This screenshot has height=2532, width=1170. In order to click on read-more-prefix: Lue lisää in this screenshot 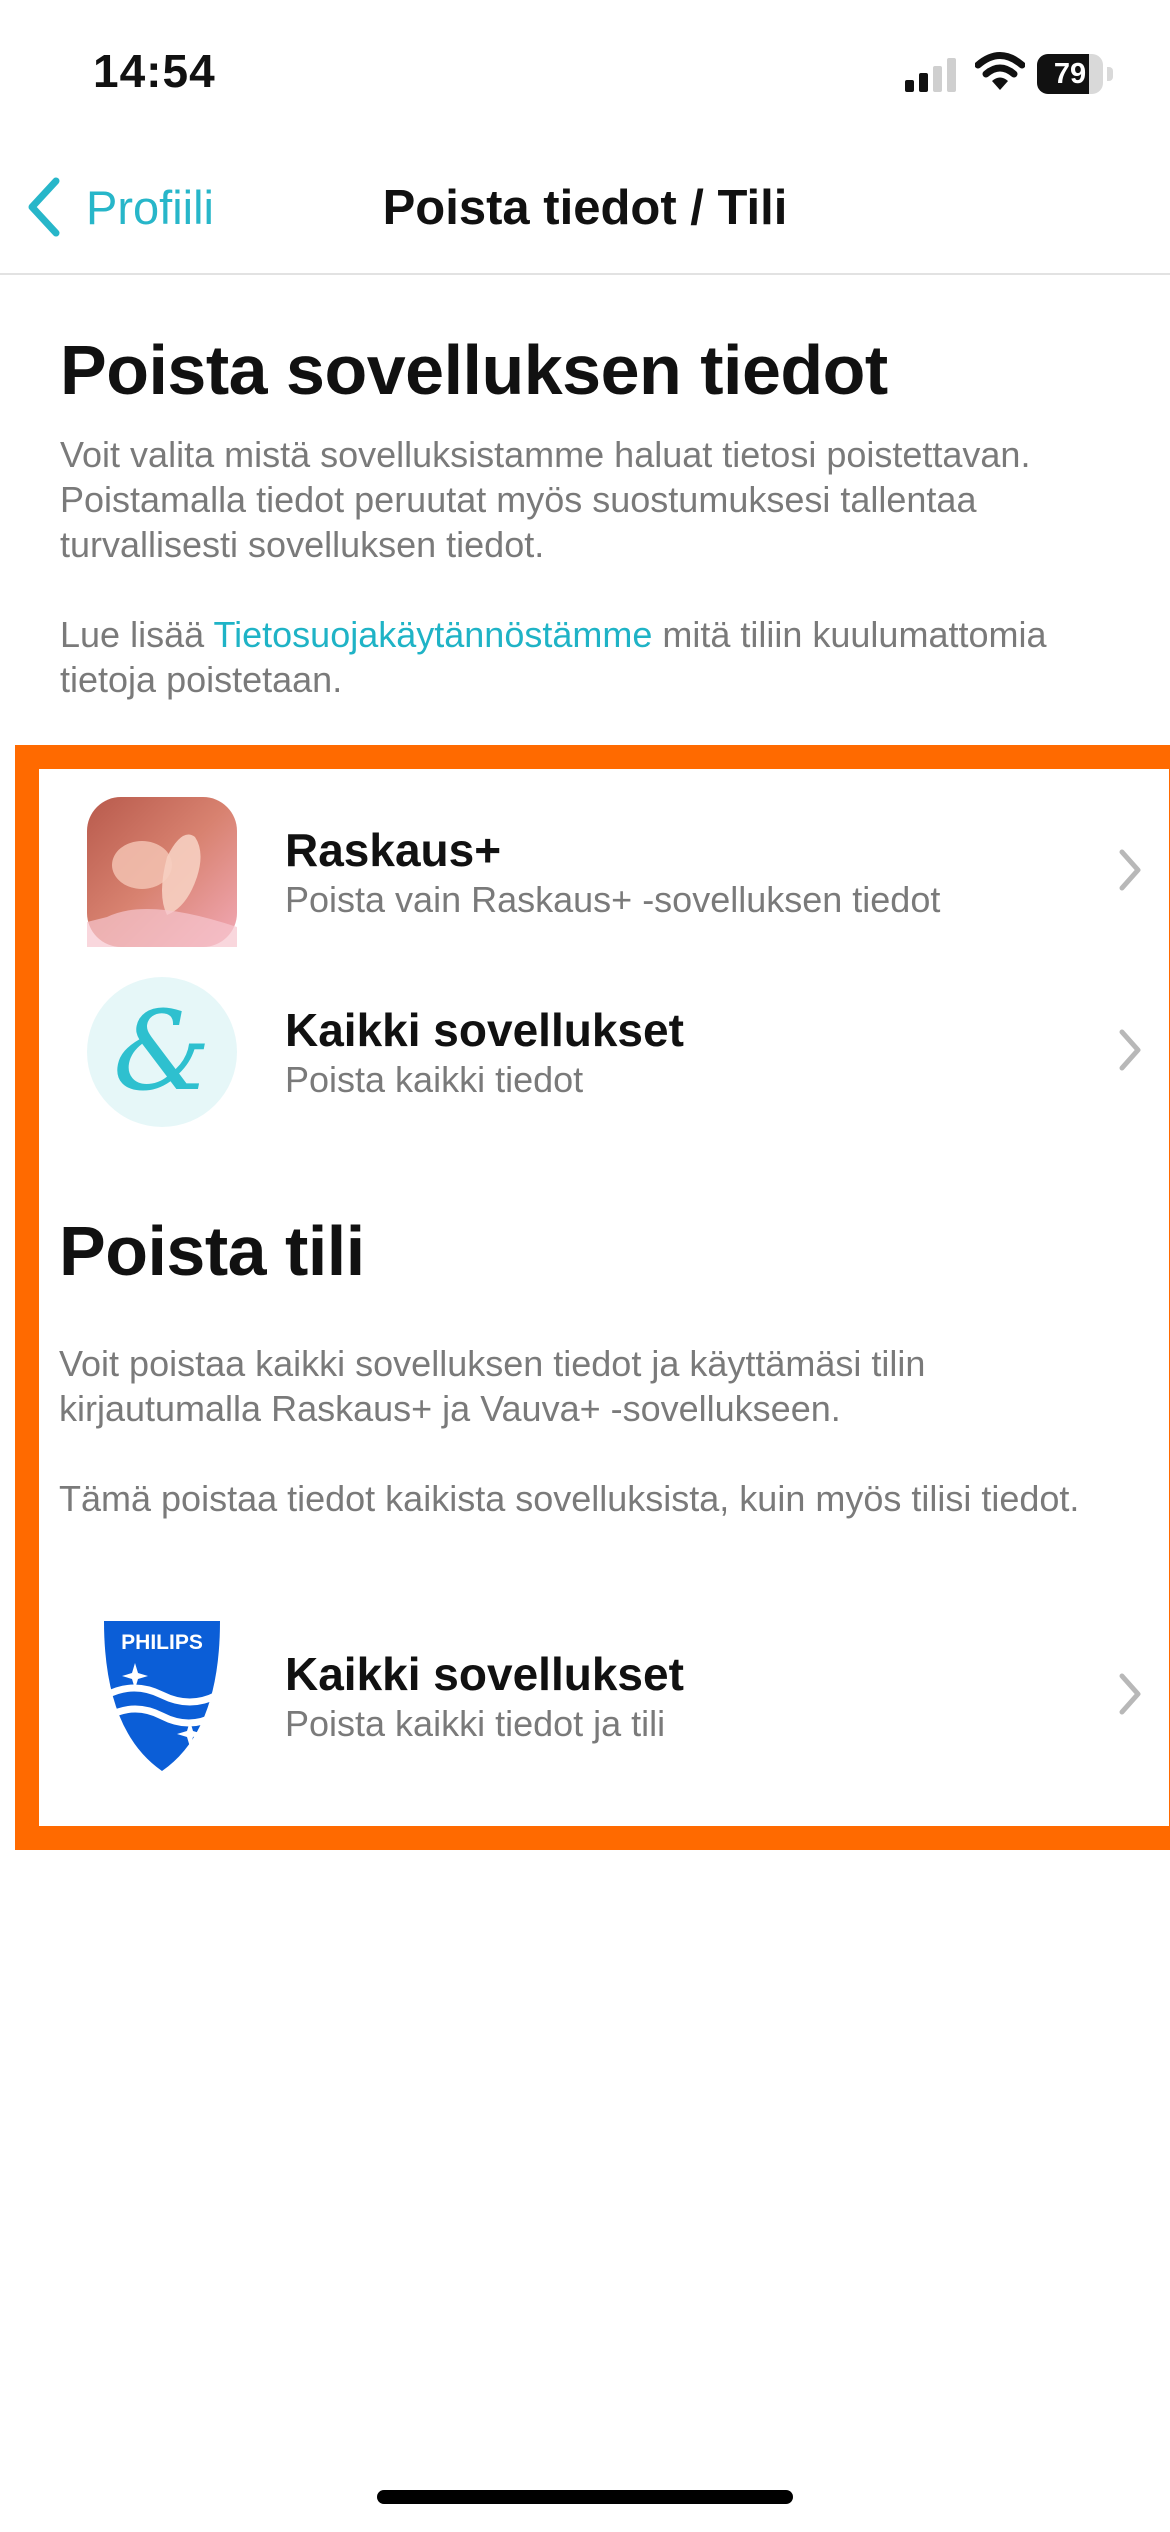, I will do `click(137, 634)`.